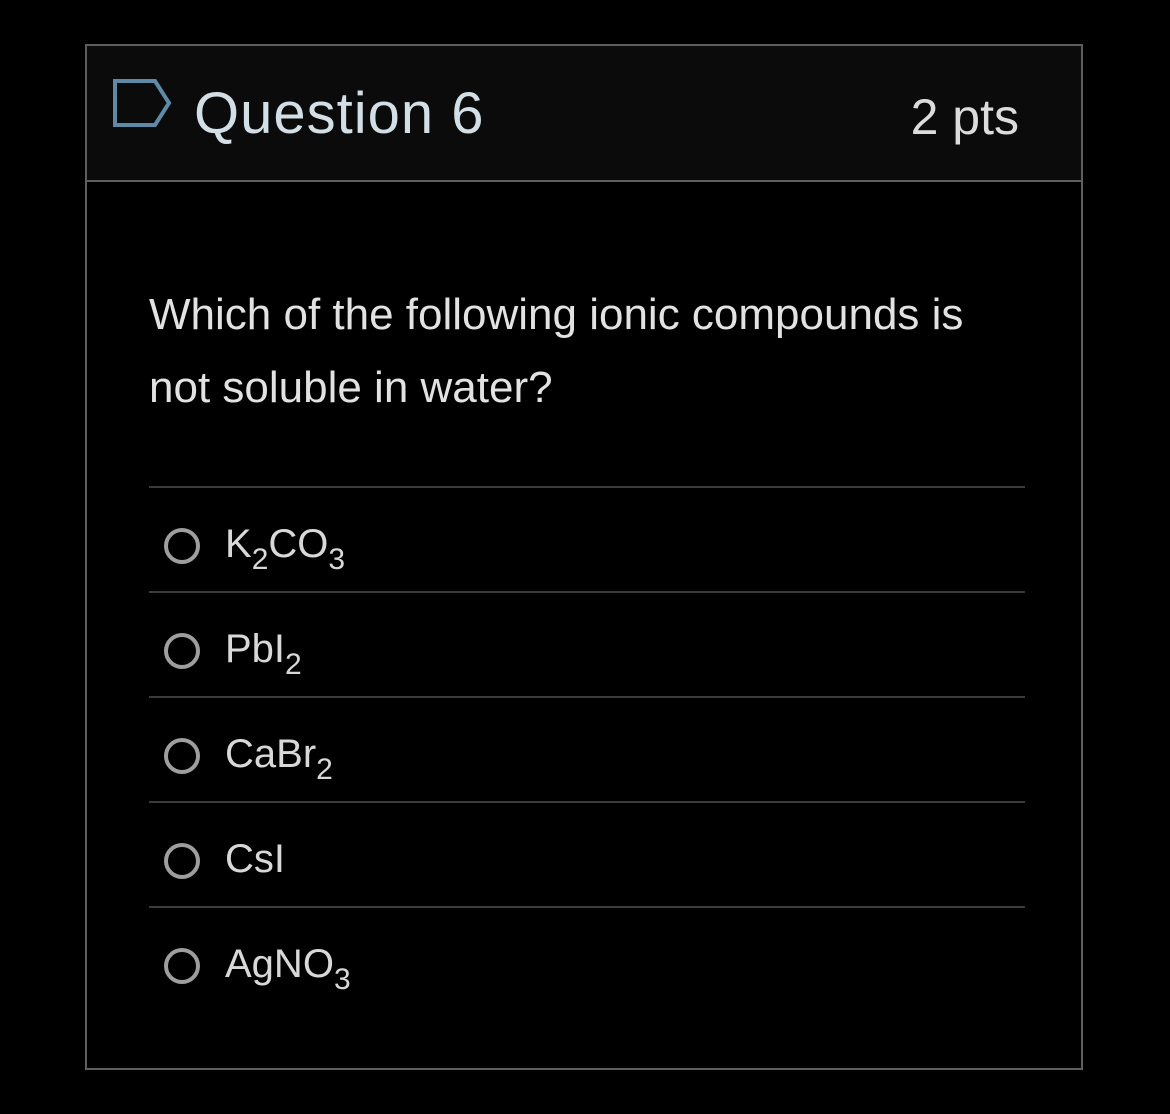  I want to click on answer-label: CaBr2, so click(279, 759).